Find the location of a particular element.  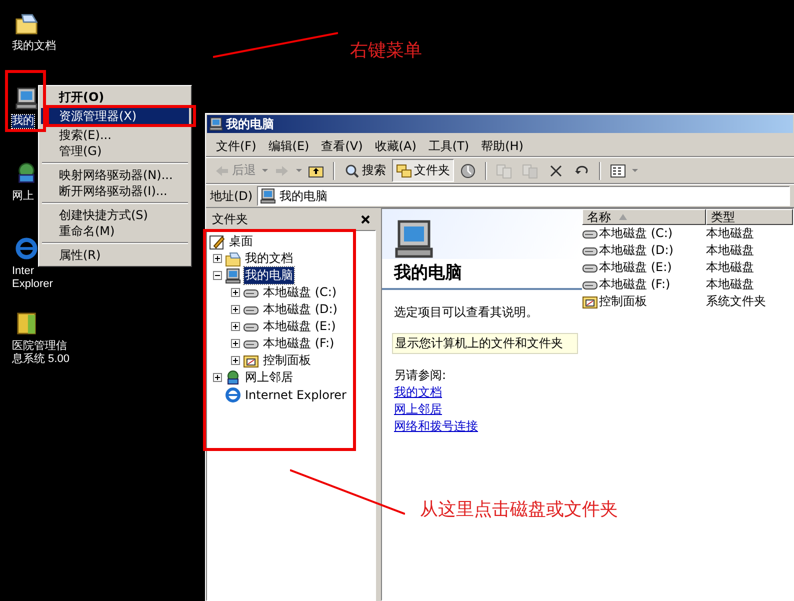

tree-item: Internet Explorer is located at coordinates (296, 395).